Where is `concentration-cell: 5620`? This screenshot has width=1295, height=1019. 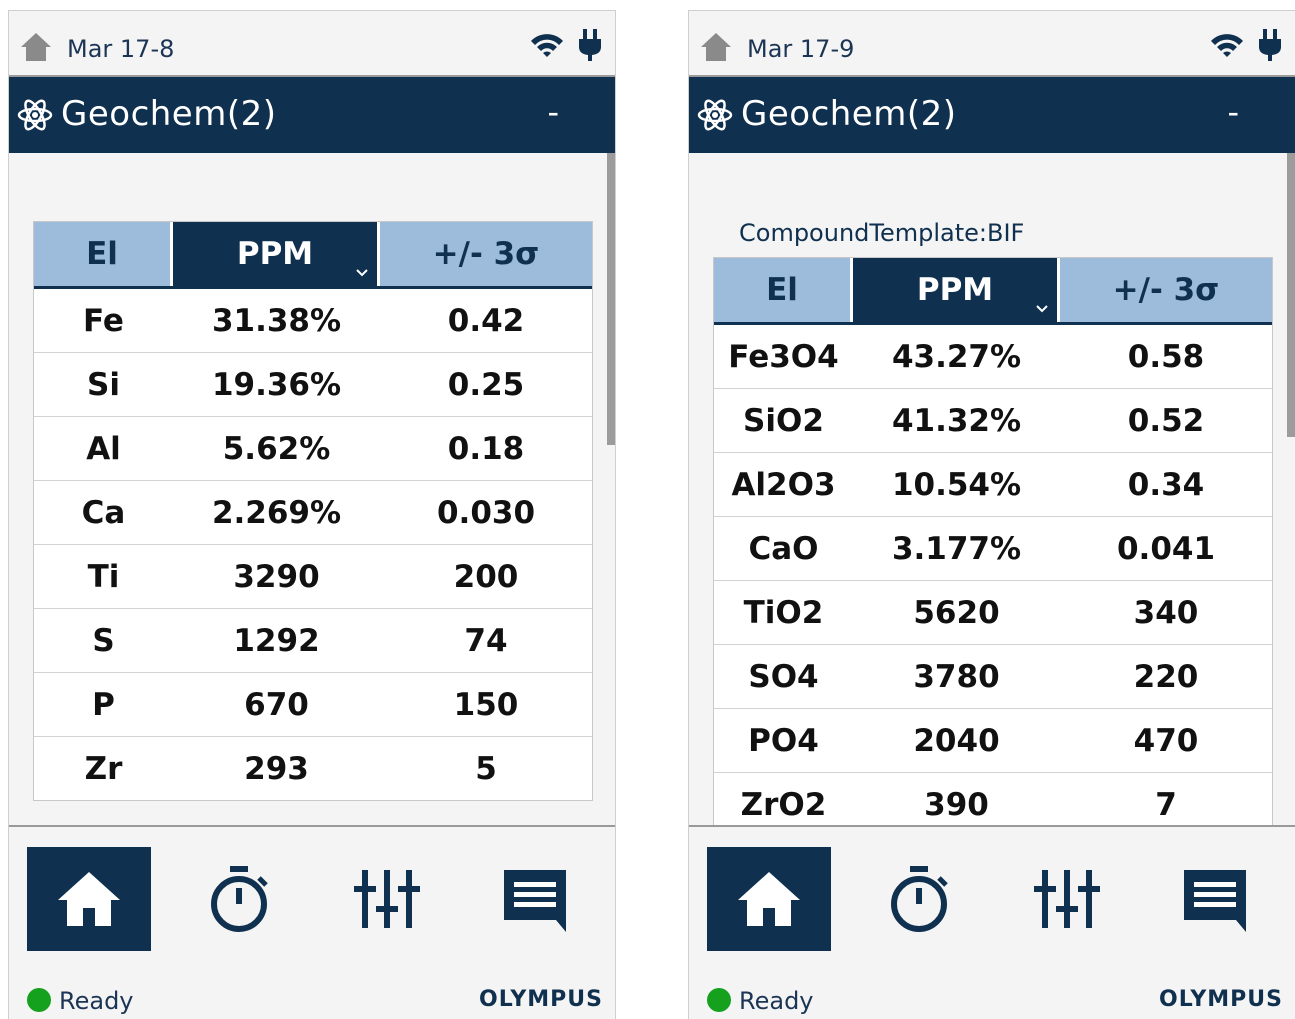
concentration-cell: 5620 is located at coordinates (956, 612).